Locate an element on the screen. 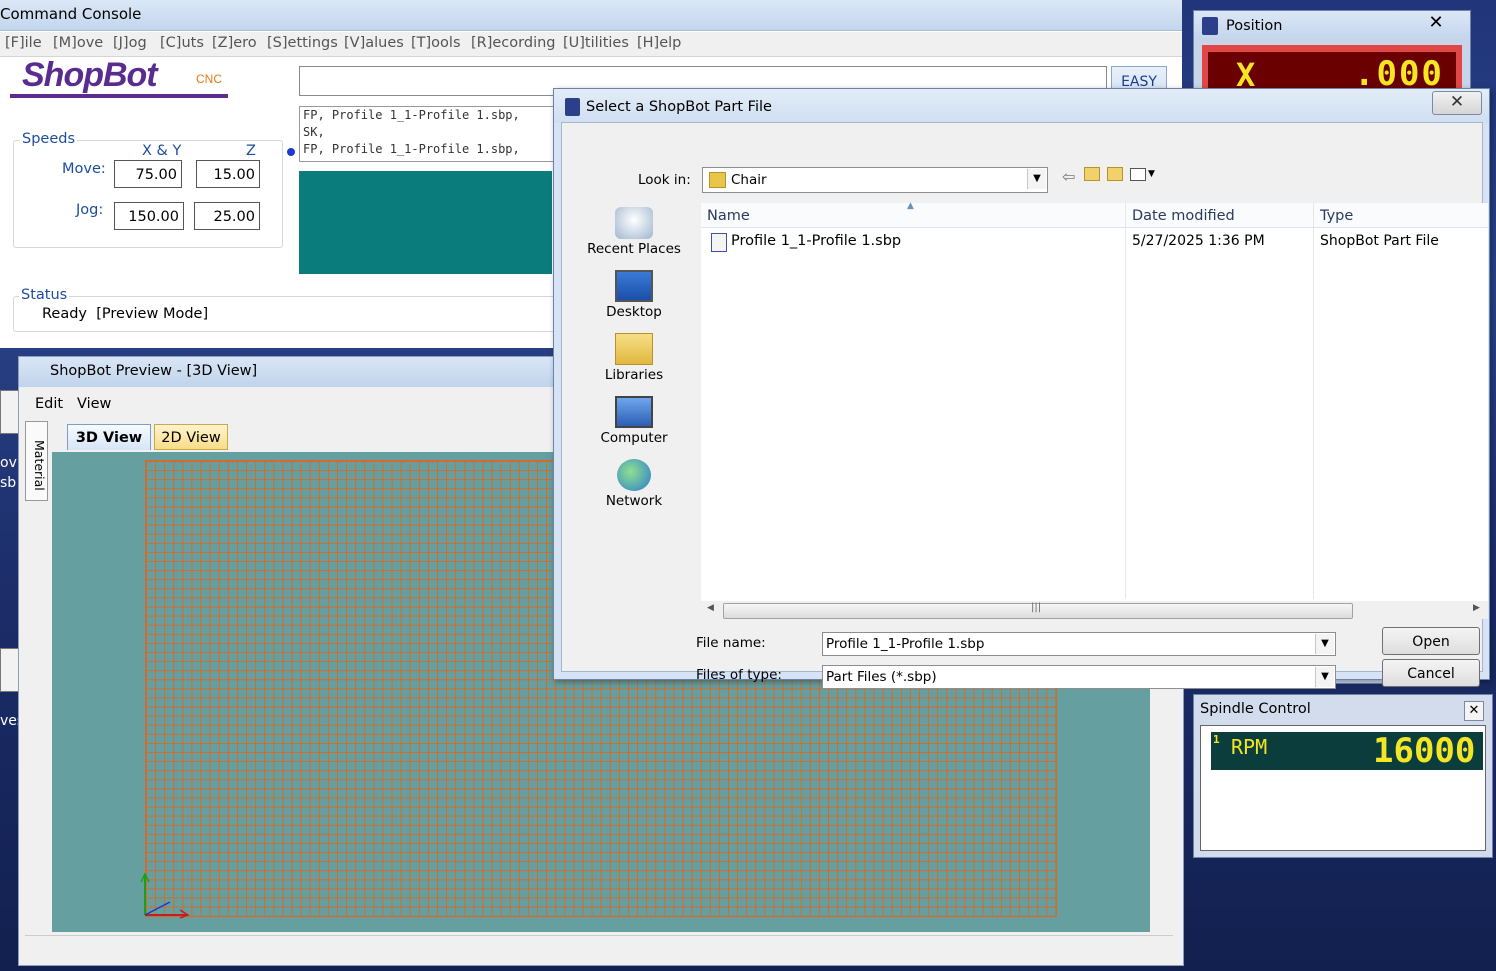 The width and height of the screenshot is (1496, 971). menu-settings: [S]ettings is located at coordinates (302, 43).